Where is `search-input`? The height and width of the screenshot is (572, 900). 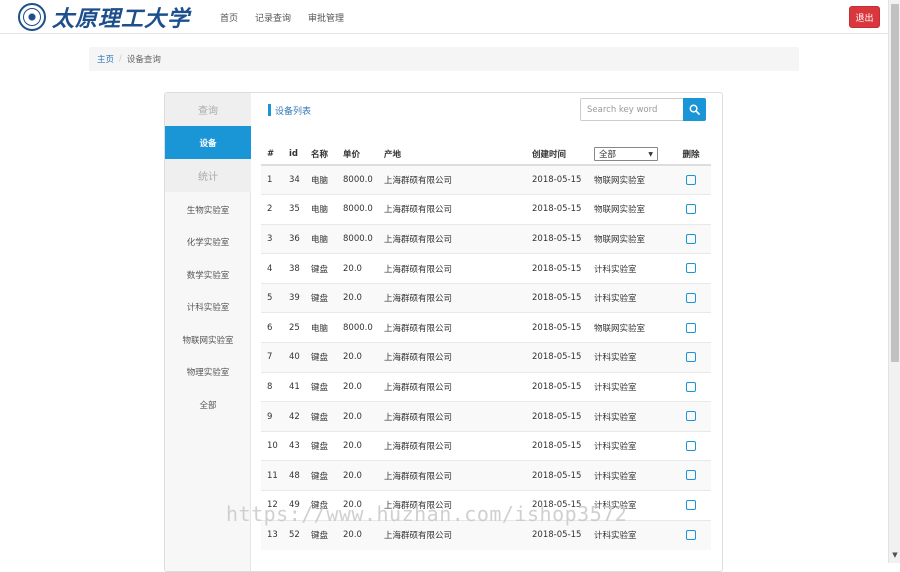 search-input is located at coordinates (632, 109).